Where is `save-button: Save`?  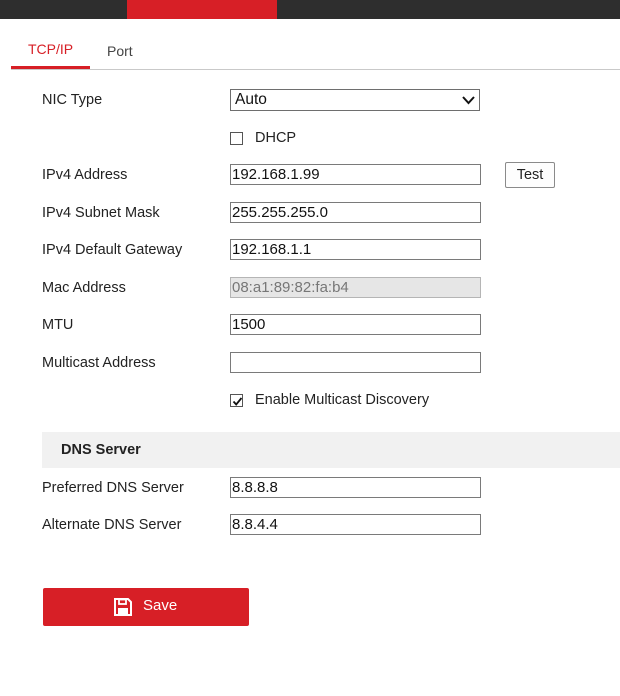
save-button: Save is located at coordinates (146, 607).